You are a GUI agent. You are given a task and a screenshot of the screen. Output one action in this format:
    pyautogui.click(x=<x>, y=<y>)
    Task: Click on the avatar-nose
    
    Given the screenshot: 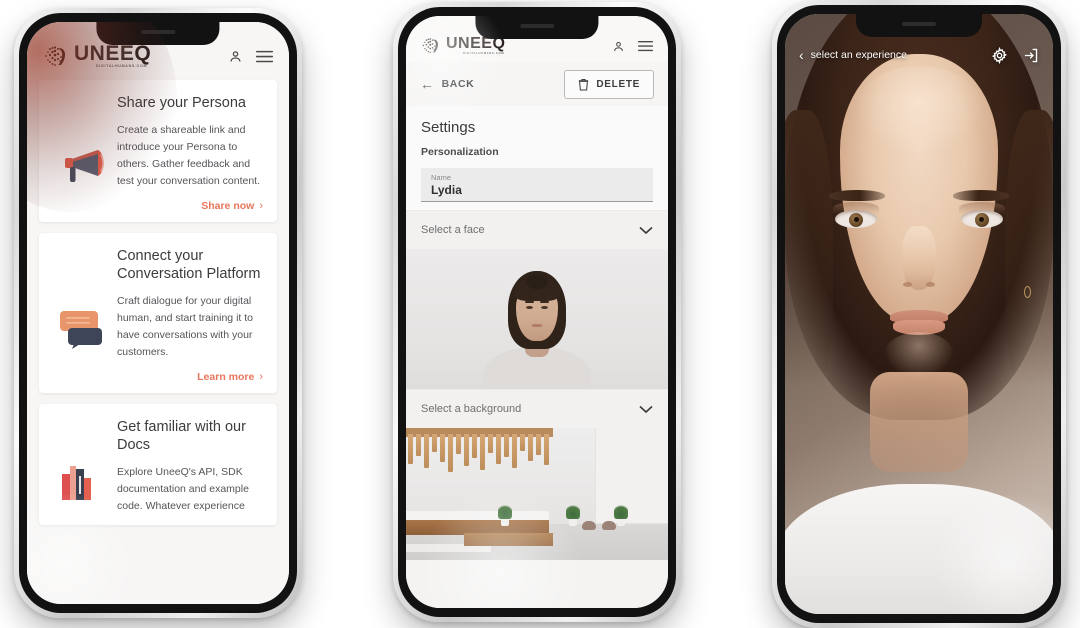 What is the action you would take?
    pyautogui.click(x=919, y=258)
    